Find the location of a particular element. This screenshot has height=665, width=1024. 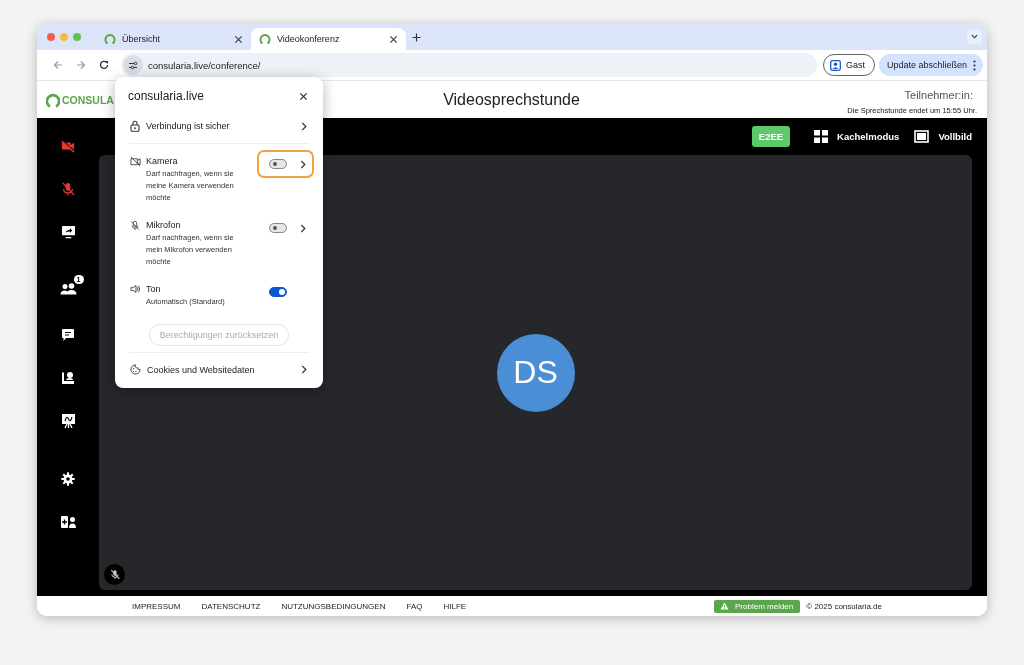

person-seat-icon is located at coordinates (68, 378).